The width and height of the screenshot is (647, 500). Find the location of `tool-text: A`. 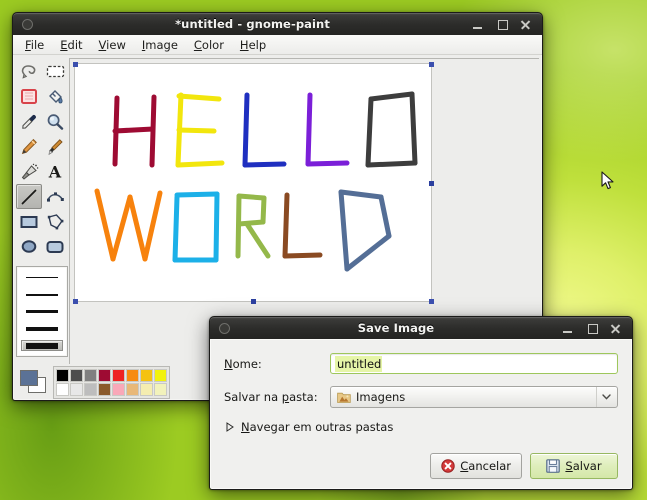

tool-text: A is located at coordinates (55, 171).